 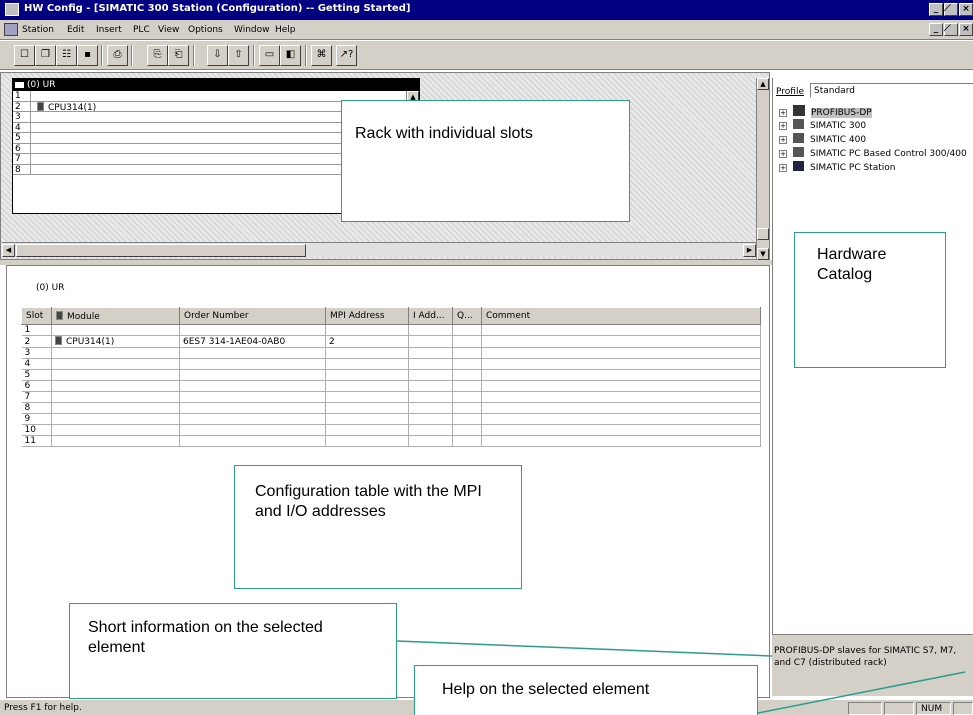 What do you see at coordinates (36, 397) in the screenshot?
I see `cell-slot: 7` at bounding box center [36, 397].